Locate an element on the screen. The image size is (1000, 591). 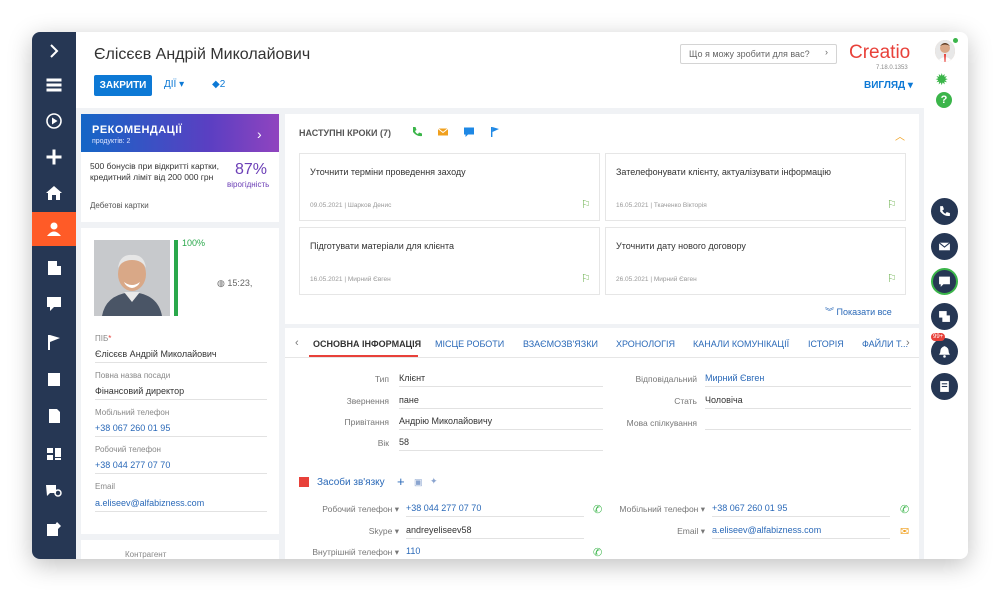
skype-type-label: Skype ▾ is located at coordinates (349, 531).